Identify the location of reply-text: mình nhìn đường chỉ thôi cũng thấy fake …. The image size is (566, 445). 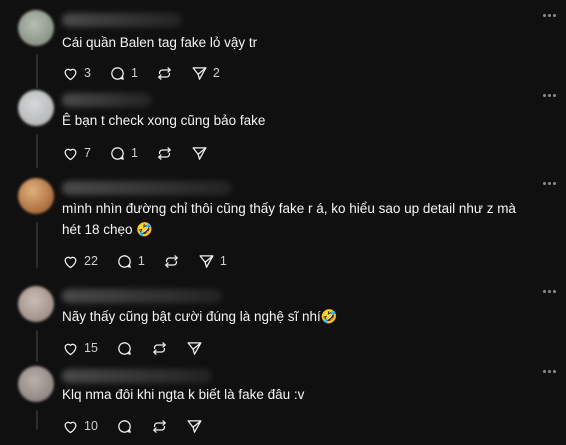
(289, 219).